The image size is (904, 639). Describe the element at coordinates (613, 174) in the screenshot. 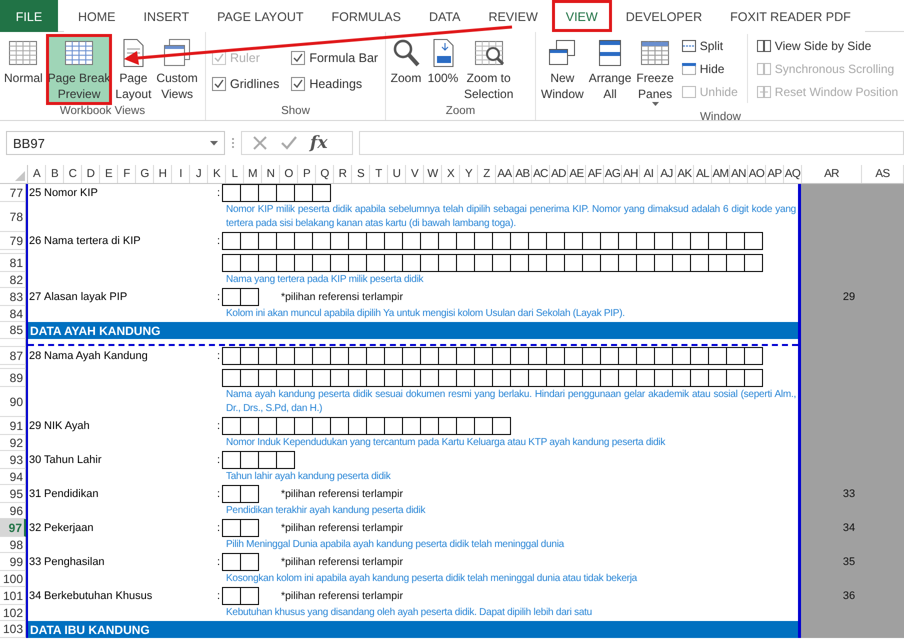

I see `column-header: AG` at that location.